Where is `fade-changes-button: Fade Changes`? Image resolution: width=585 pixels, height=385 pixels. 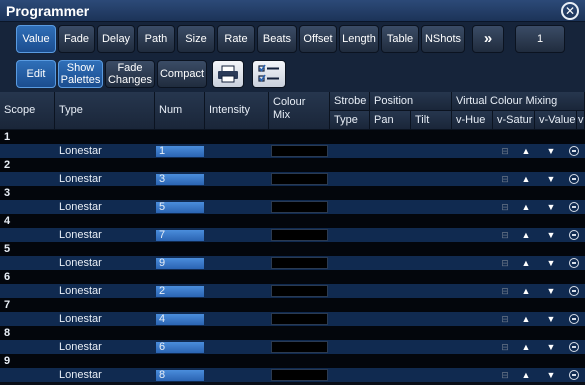
fade-changes-button: Fade Changes is located at coordinates (130, 74).